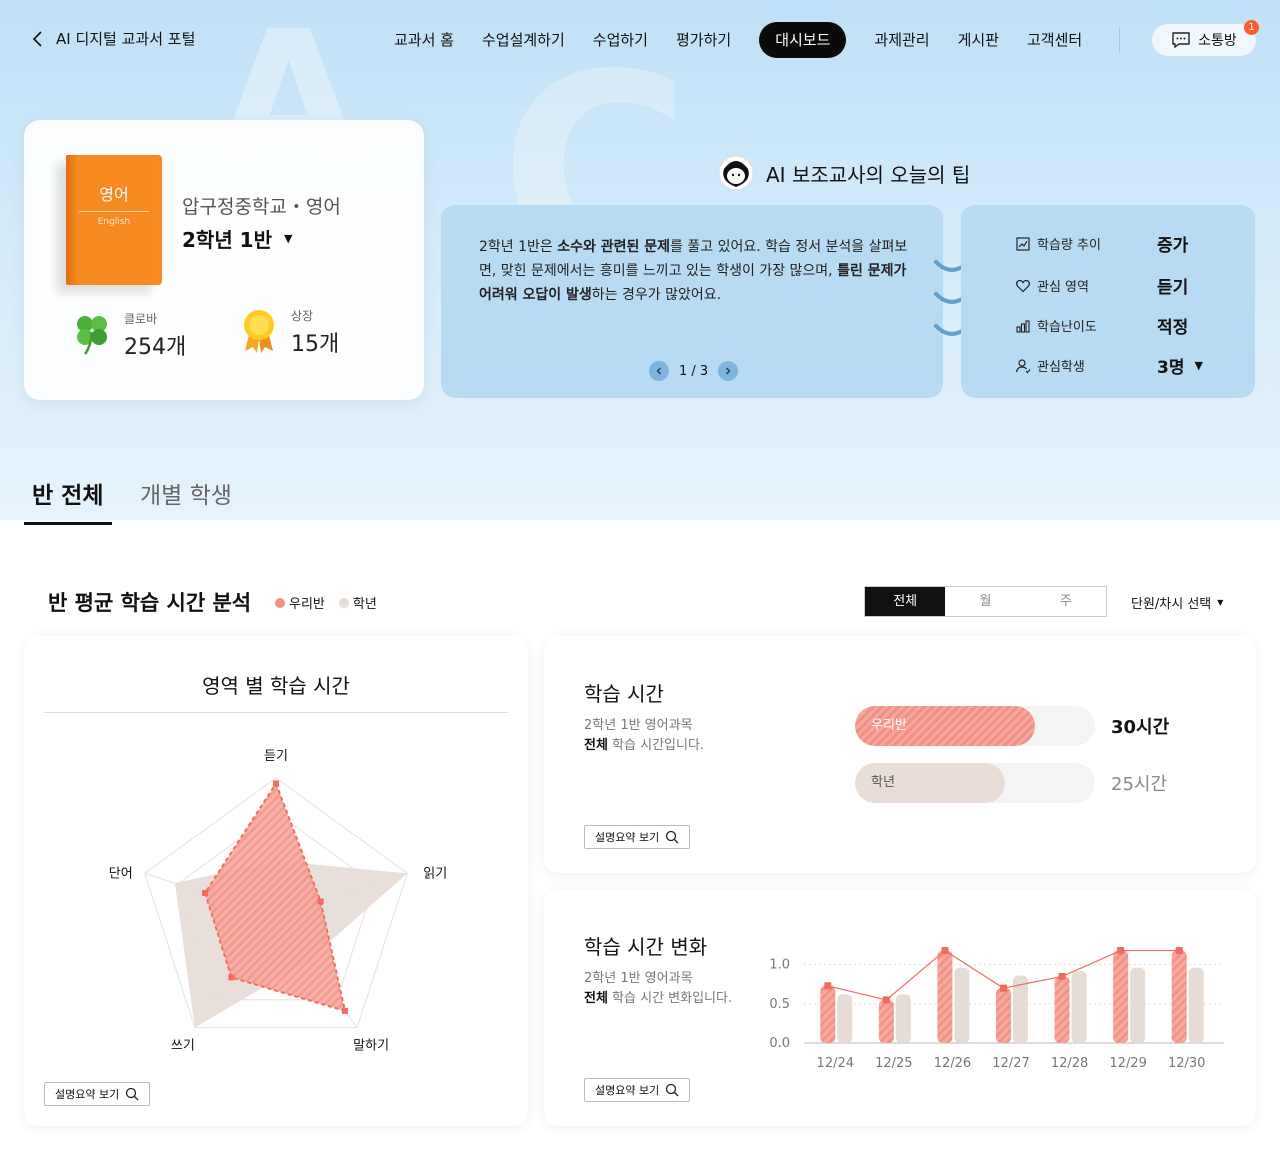  What do you see at coordinates (1010, 1063) in the screenshot?
I see `x-tick-label: 12/27` at bounding box center [1010, 1063].